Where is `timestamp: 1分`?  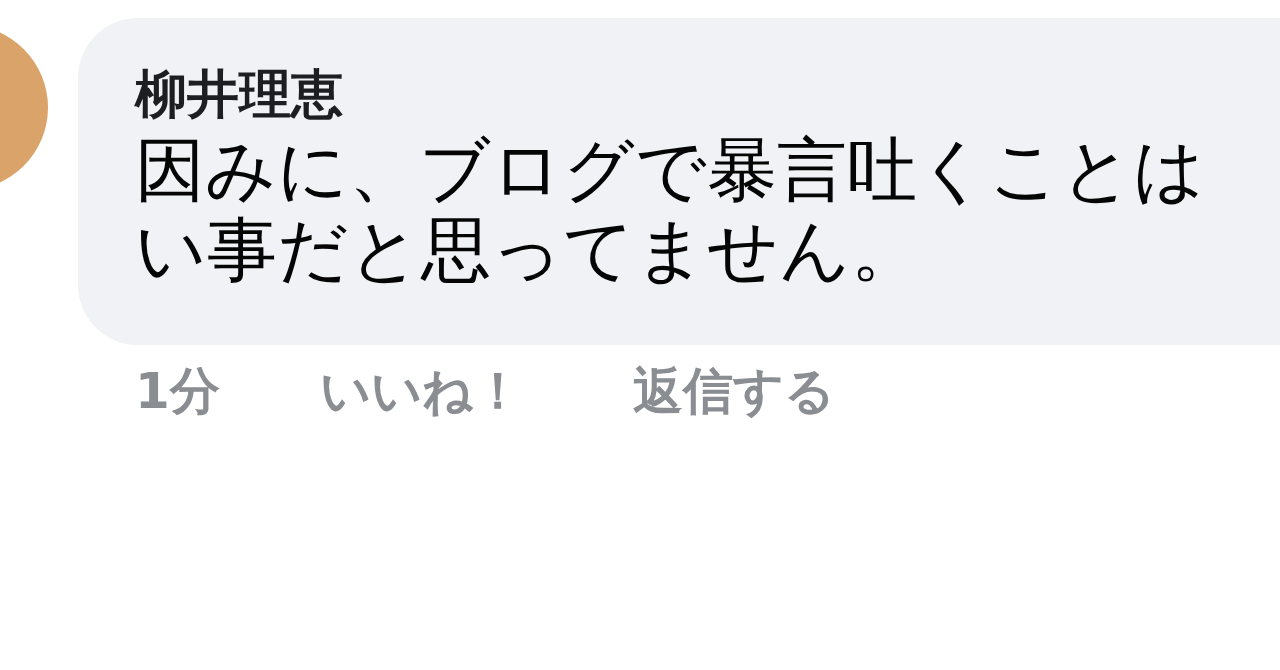
timestamp: 1分 is located at coordinates (177, 391).